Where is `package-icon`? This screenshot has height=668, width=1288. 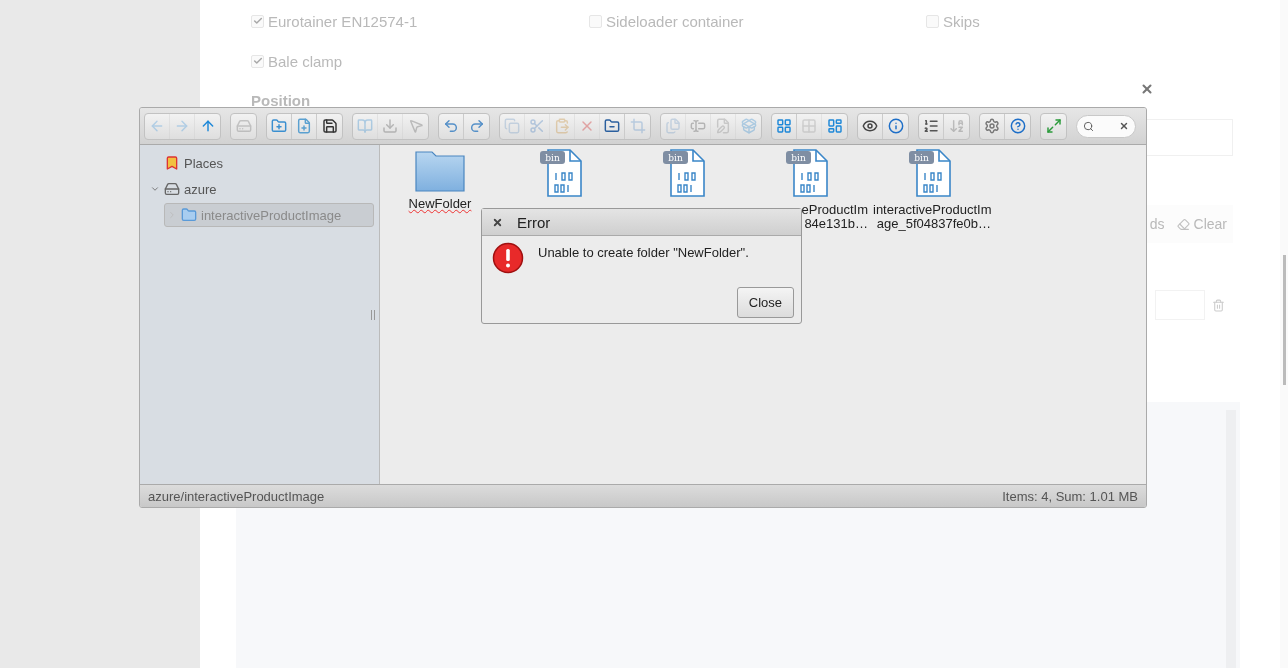 package-icon is located at coordinates (748, 126).